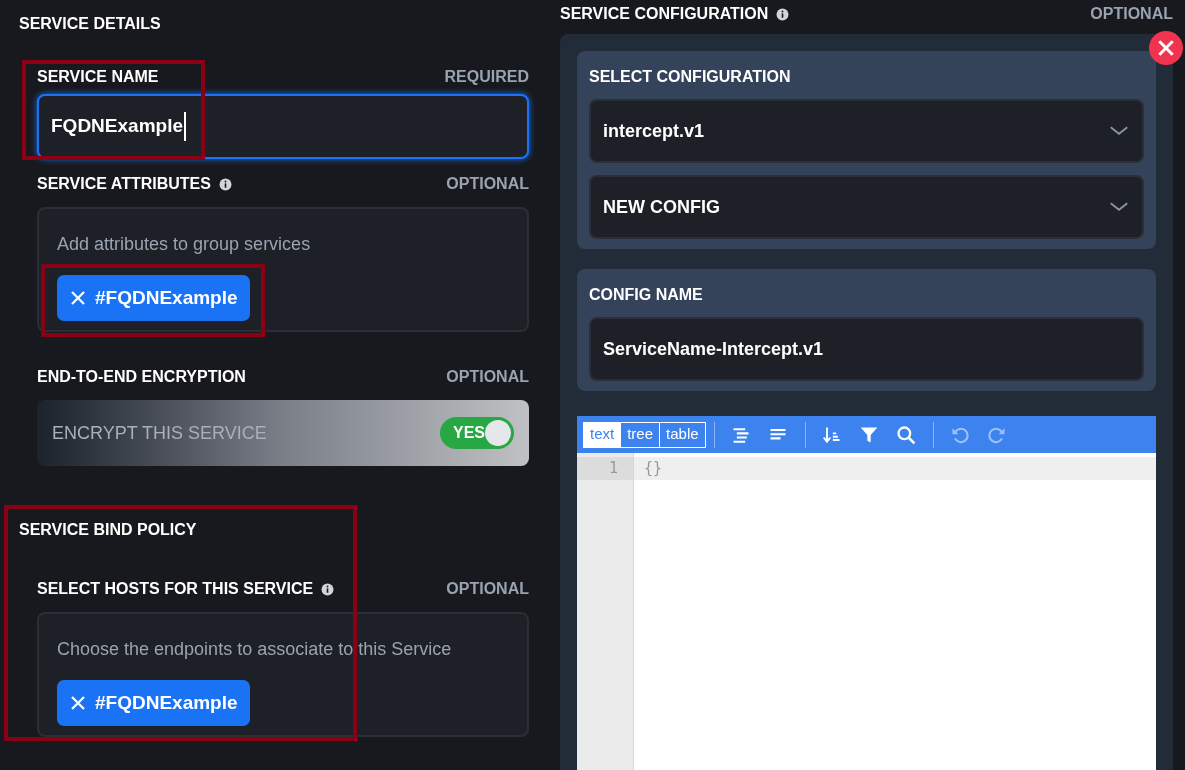 The width and height of the screenshot is (1185, 770). I want to click on hosts-input: Choose the endpoints to associate to this Service #FQDNExample, so click(283, 674).